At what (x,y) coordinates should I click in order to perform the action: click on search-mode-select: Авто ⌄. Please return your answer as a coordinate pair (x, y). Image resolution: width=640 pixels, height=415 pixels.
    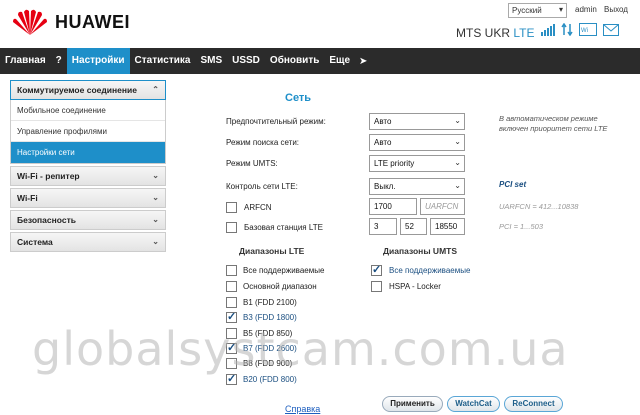
    Looking at the image, I should click on (417, 142).